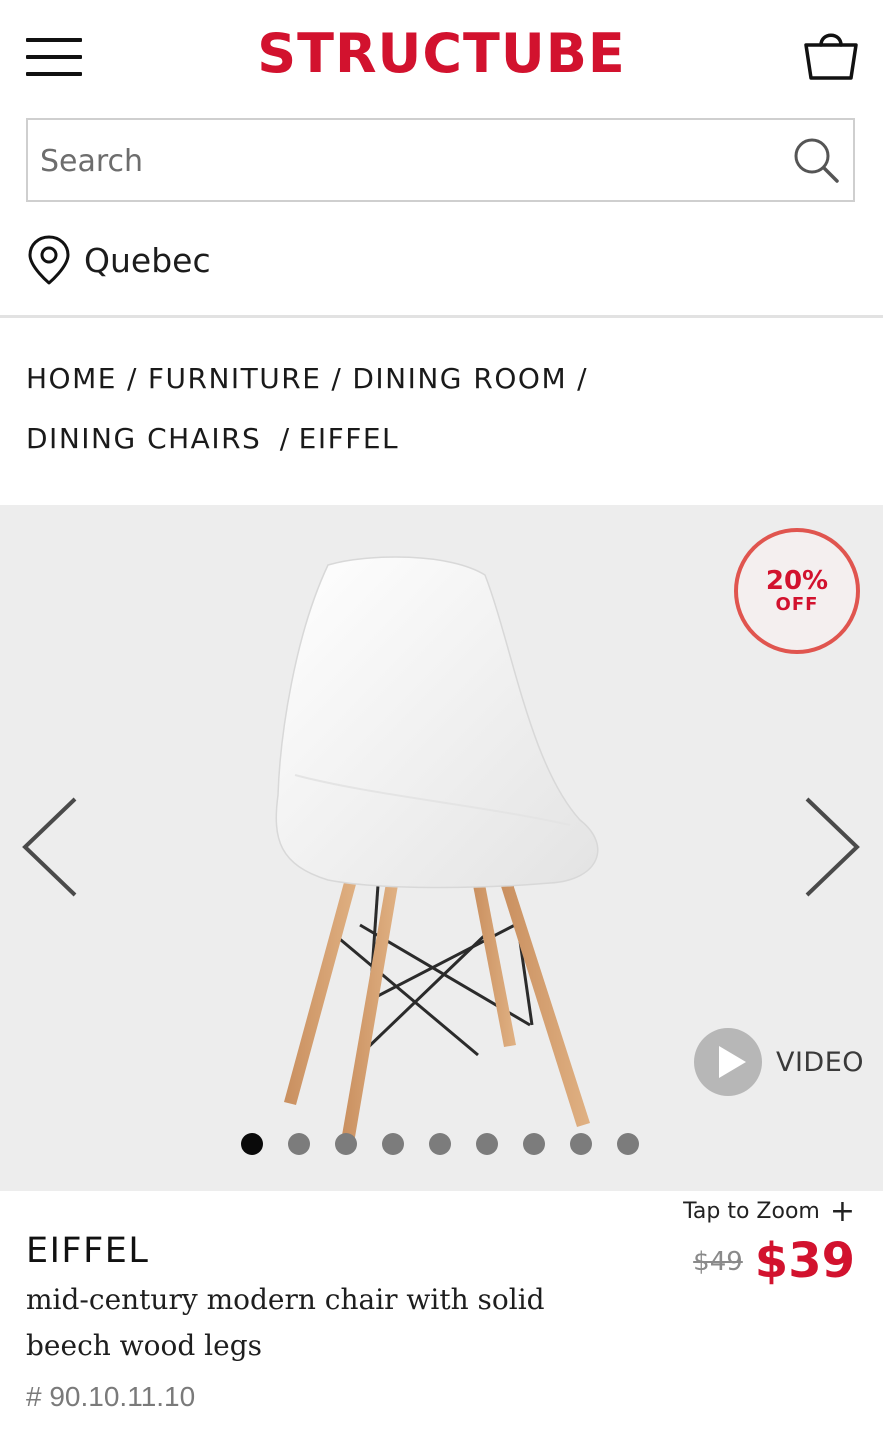 This screenshot has height=1440, width=883. I want to click on tap-to-zoom: Tap to Zoom +, so click(769, 1211).